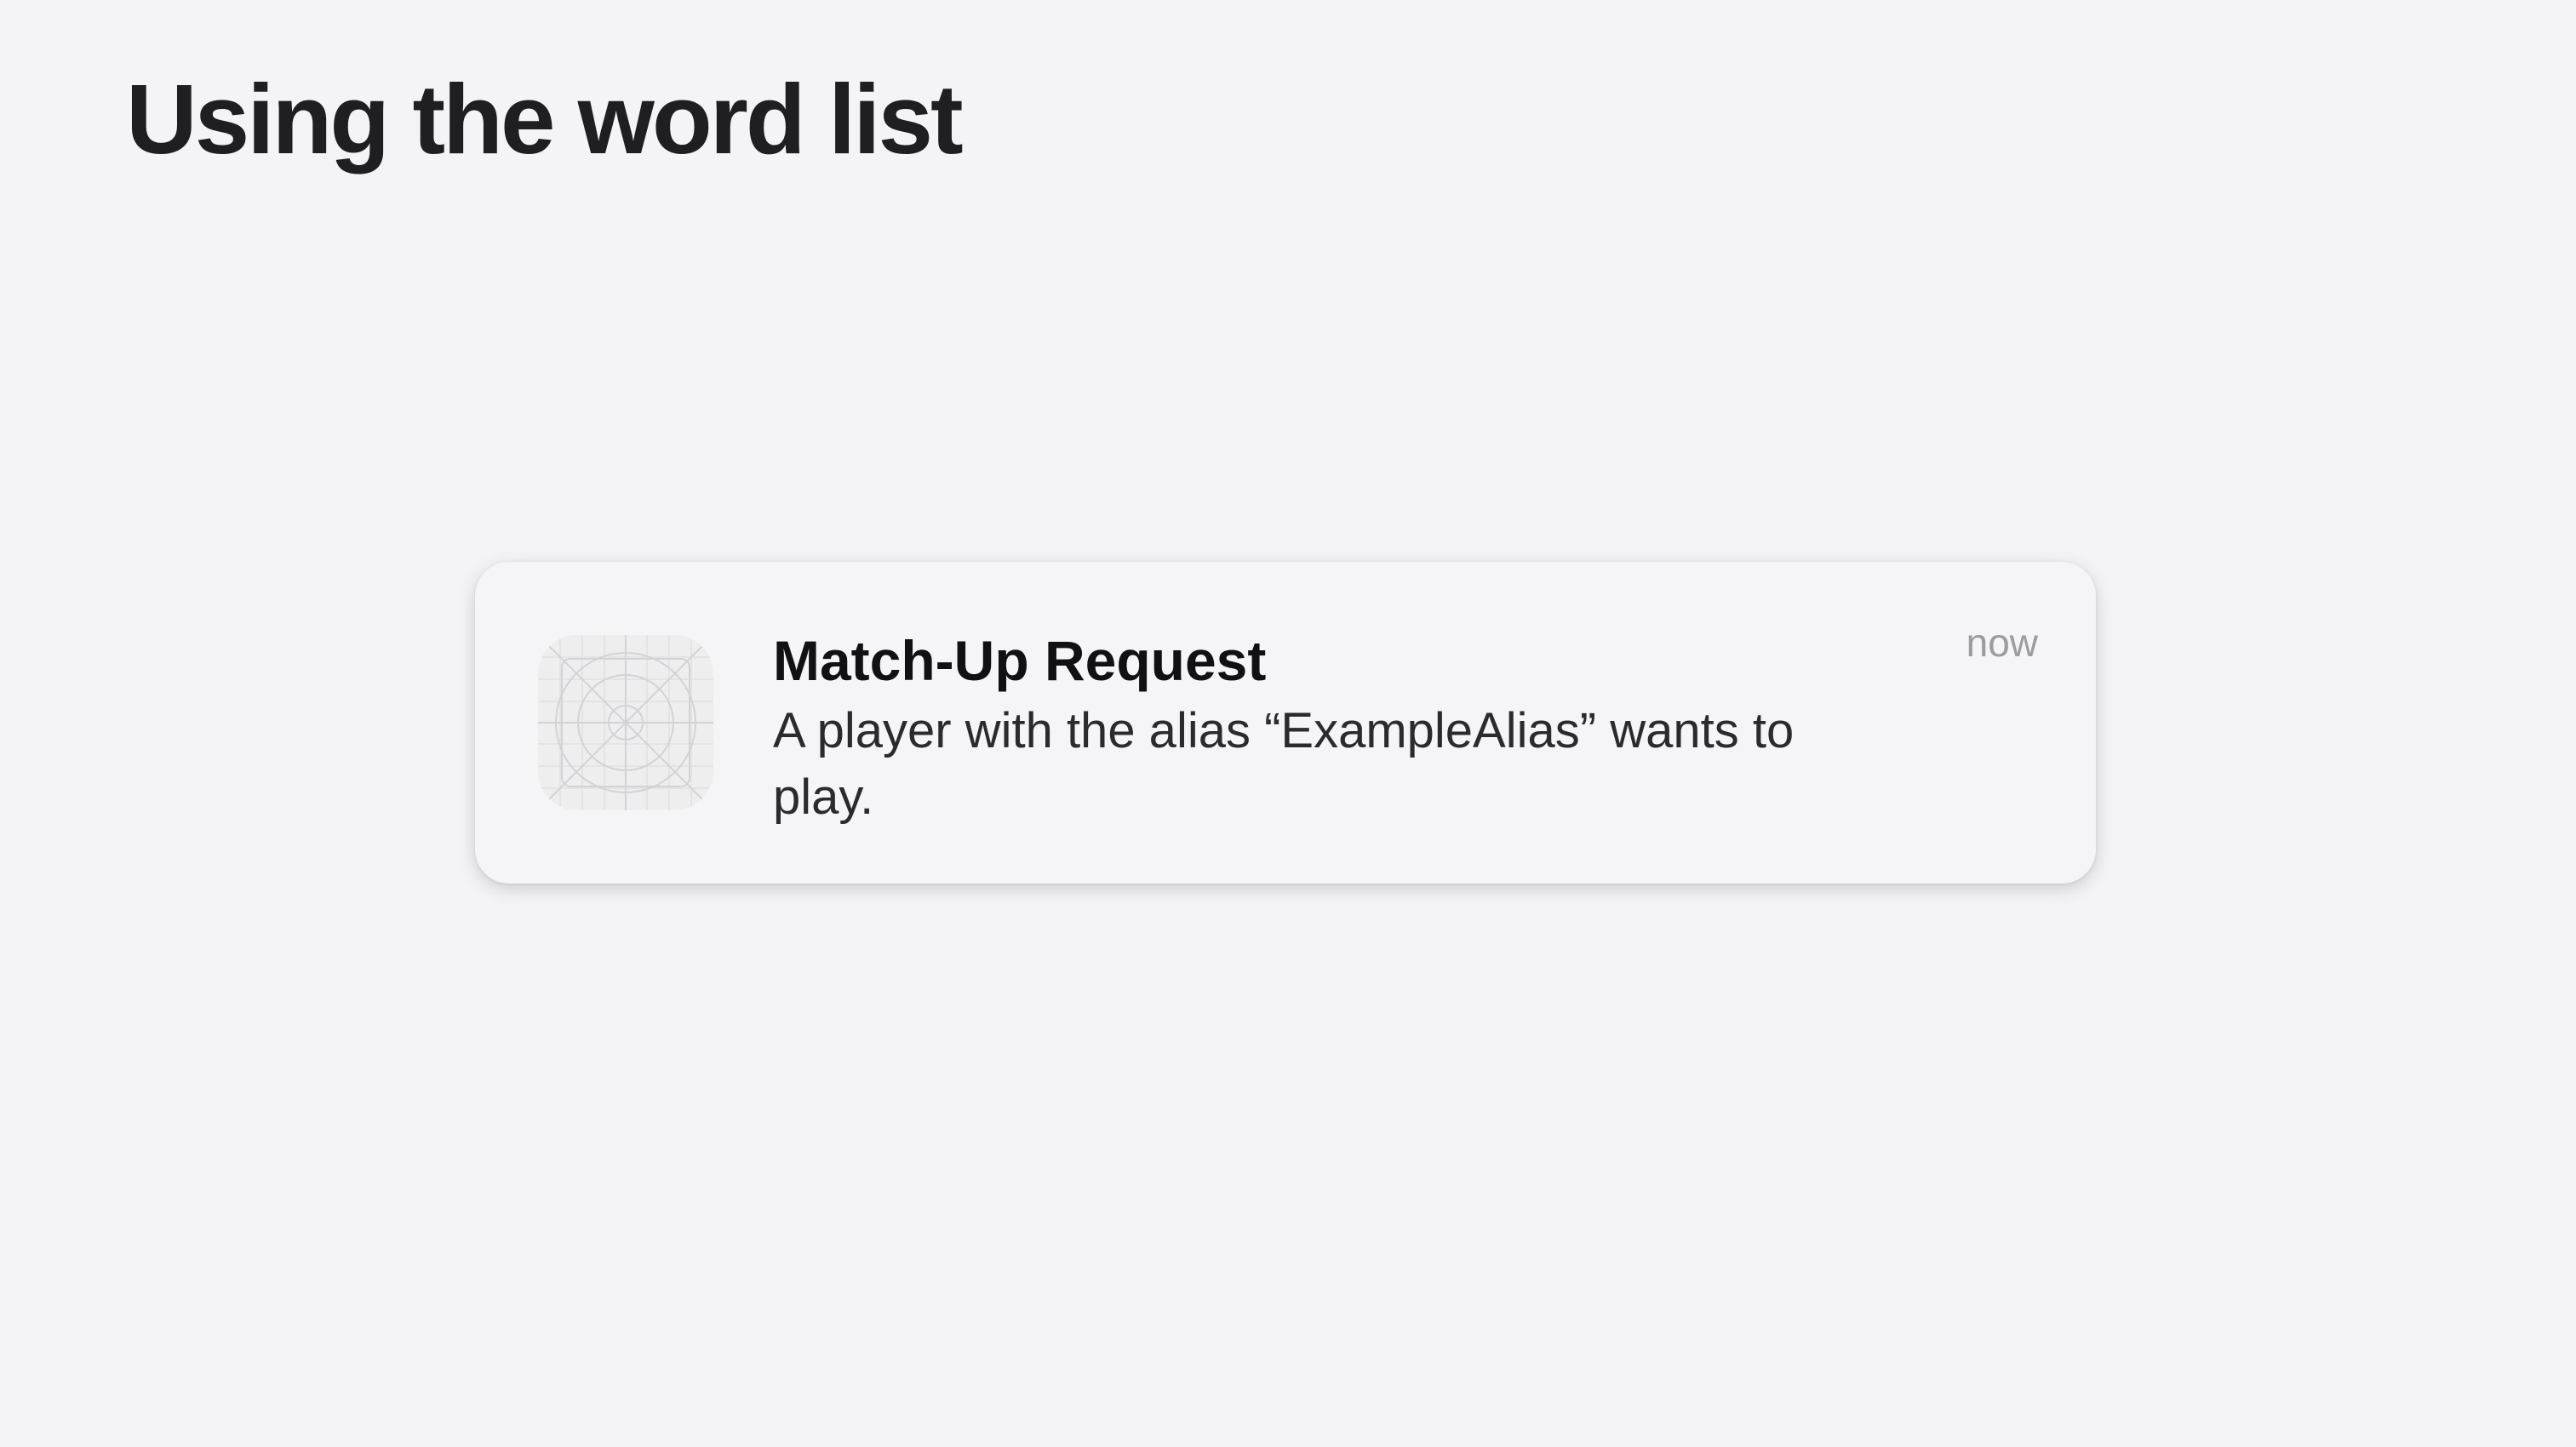 The height and width of the screenshot is (1447, 2576). I want to click on placeholder-grid-icon, so click(625, 722).